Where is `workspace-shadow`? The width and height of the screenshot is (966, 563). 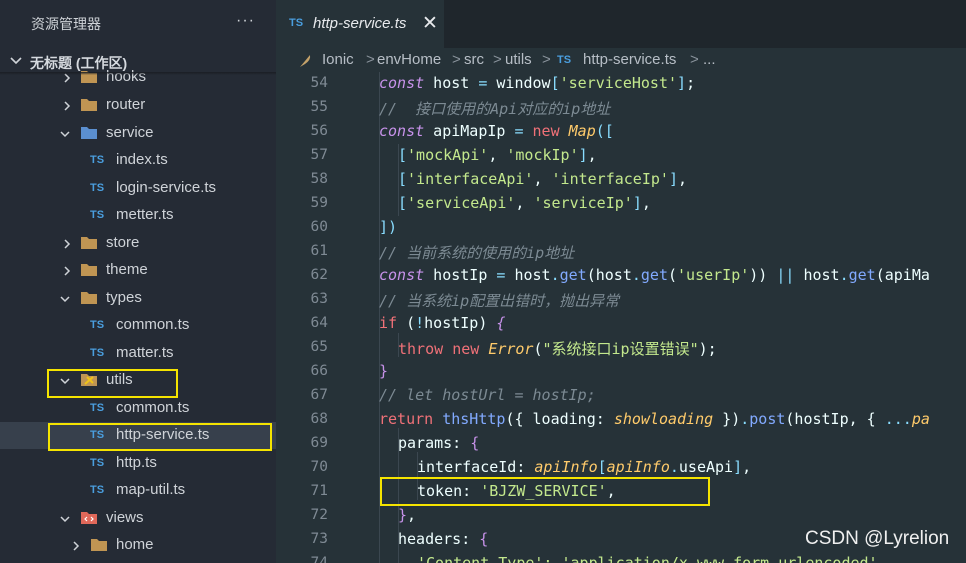
workspace-shadow is located at coordinates (138, 73).